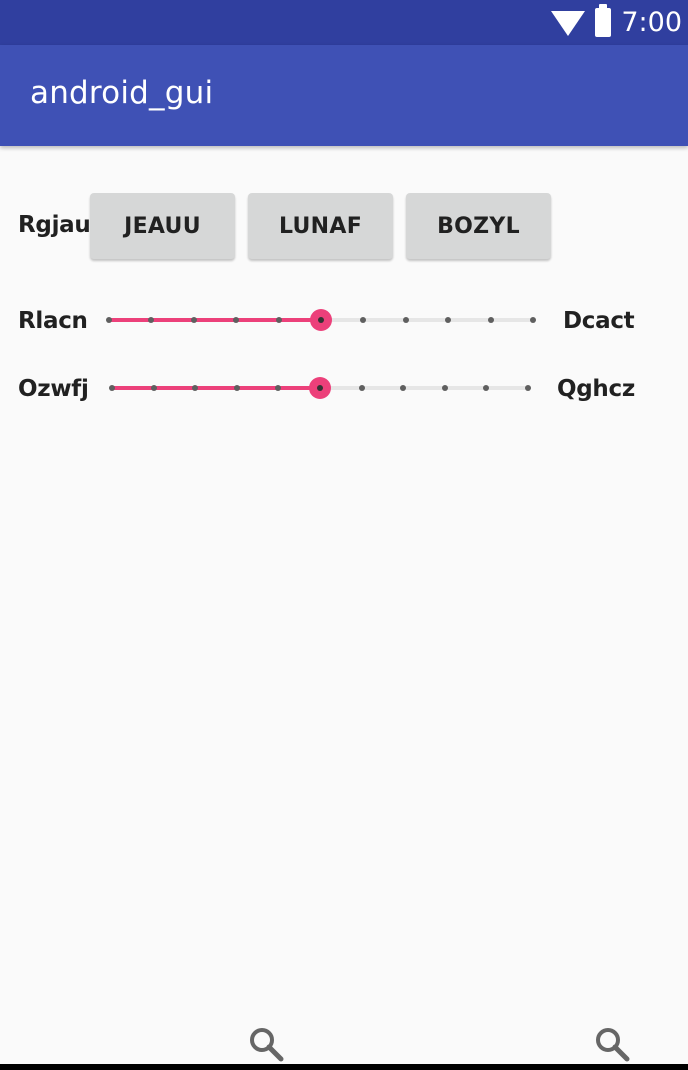 The image size is (688, 1070). I want to click on wifi-icon, so click(568, 23).